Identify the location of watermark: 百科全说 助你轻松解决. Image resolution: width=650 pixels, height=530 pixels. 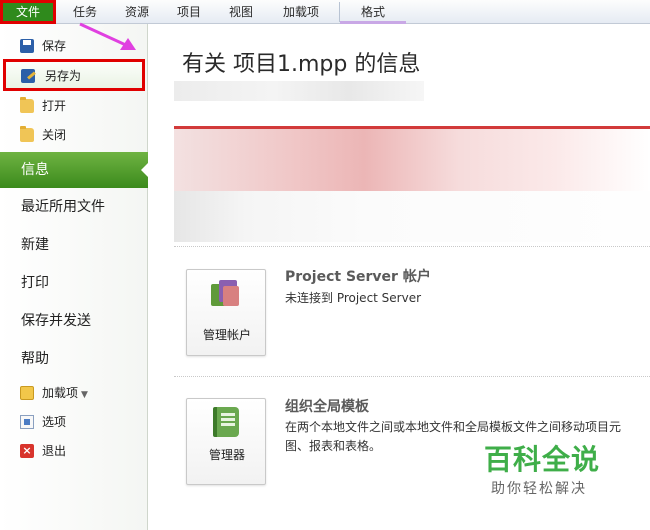
(543, 470).